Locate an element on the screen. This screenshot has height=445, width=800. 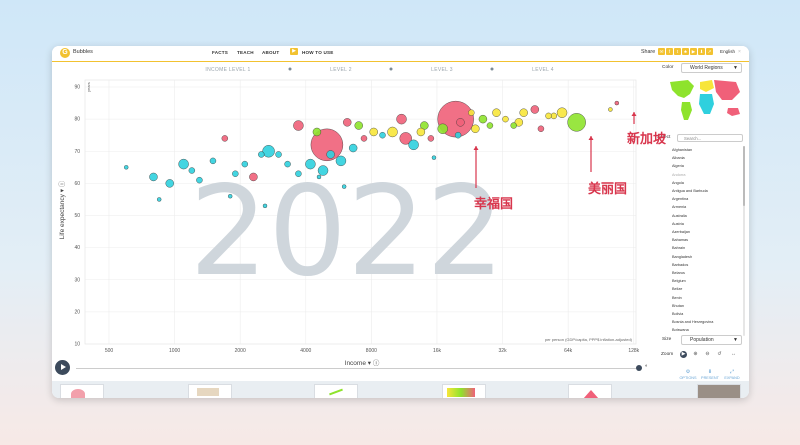
country-list-item: Bahrain is located at coordinates (678, 248).